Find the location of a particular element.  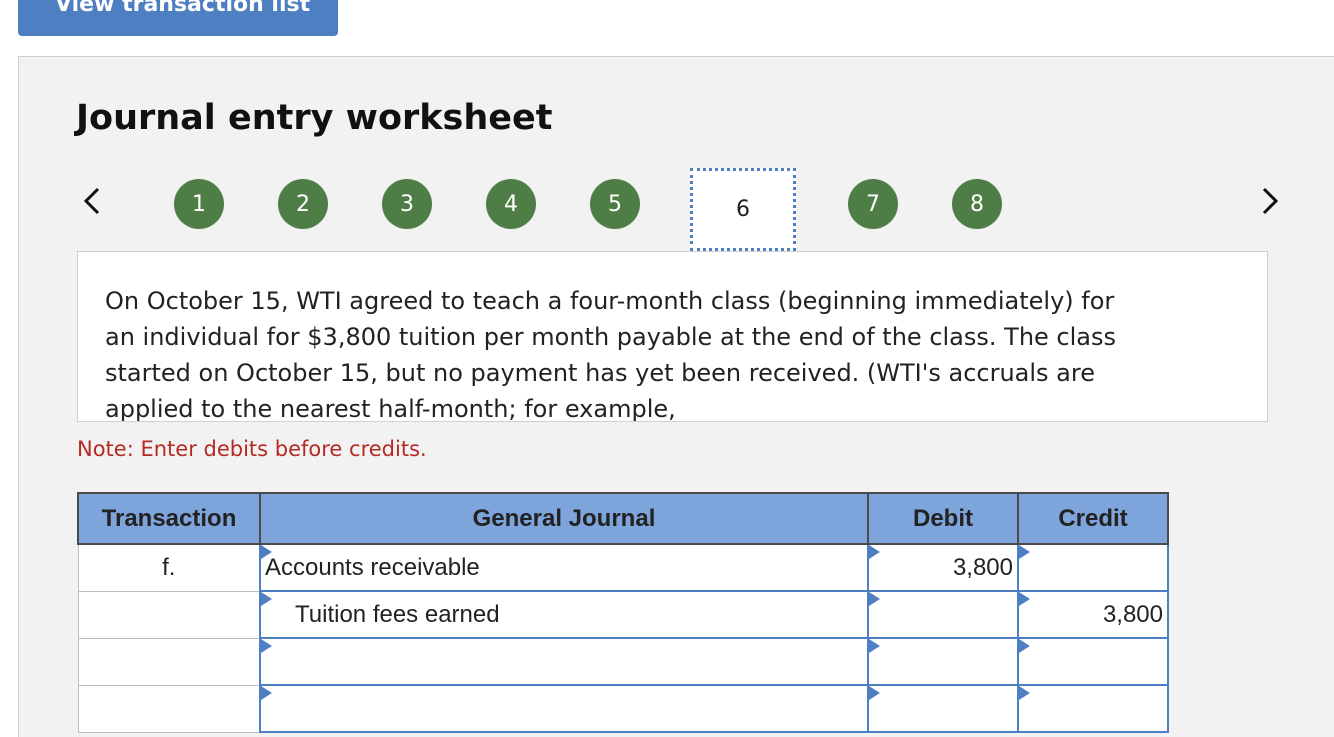

credit-value: 3,800 is located at coordinates (1132, 614).